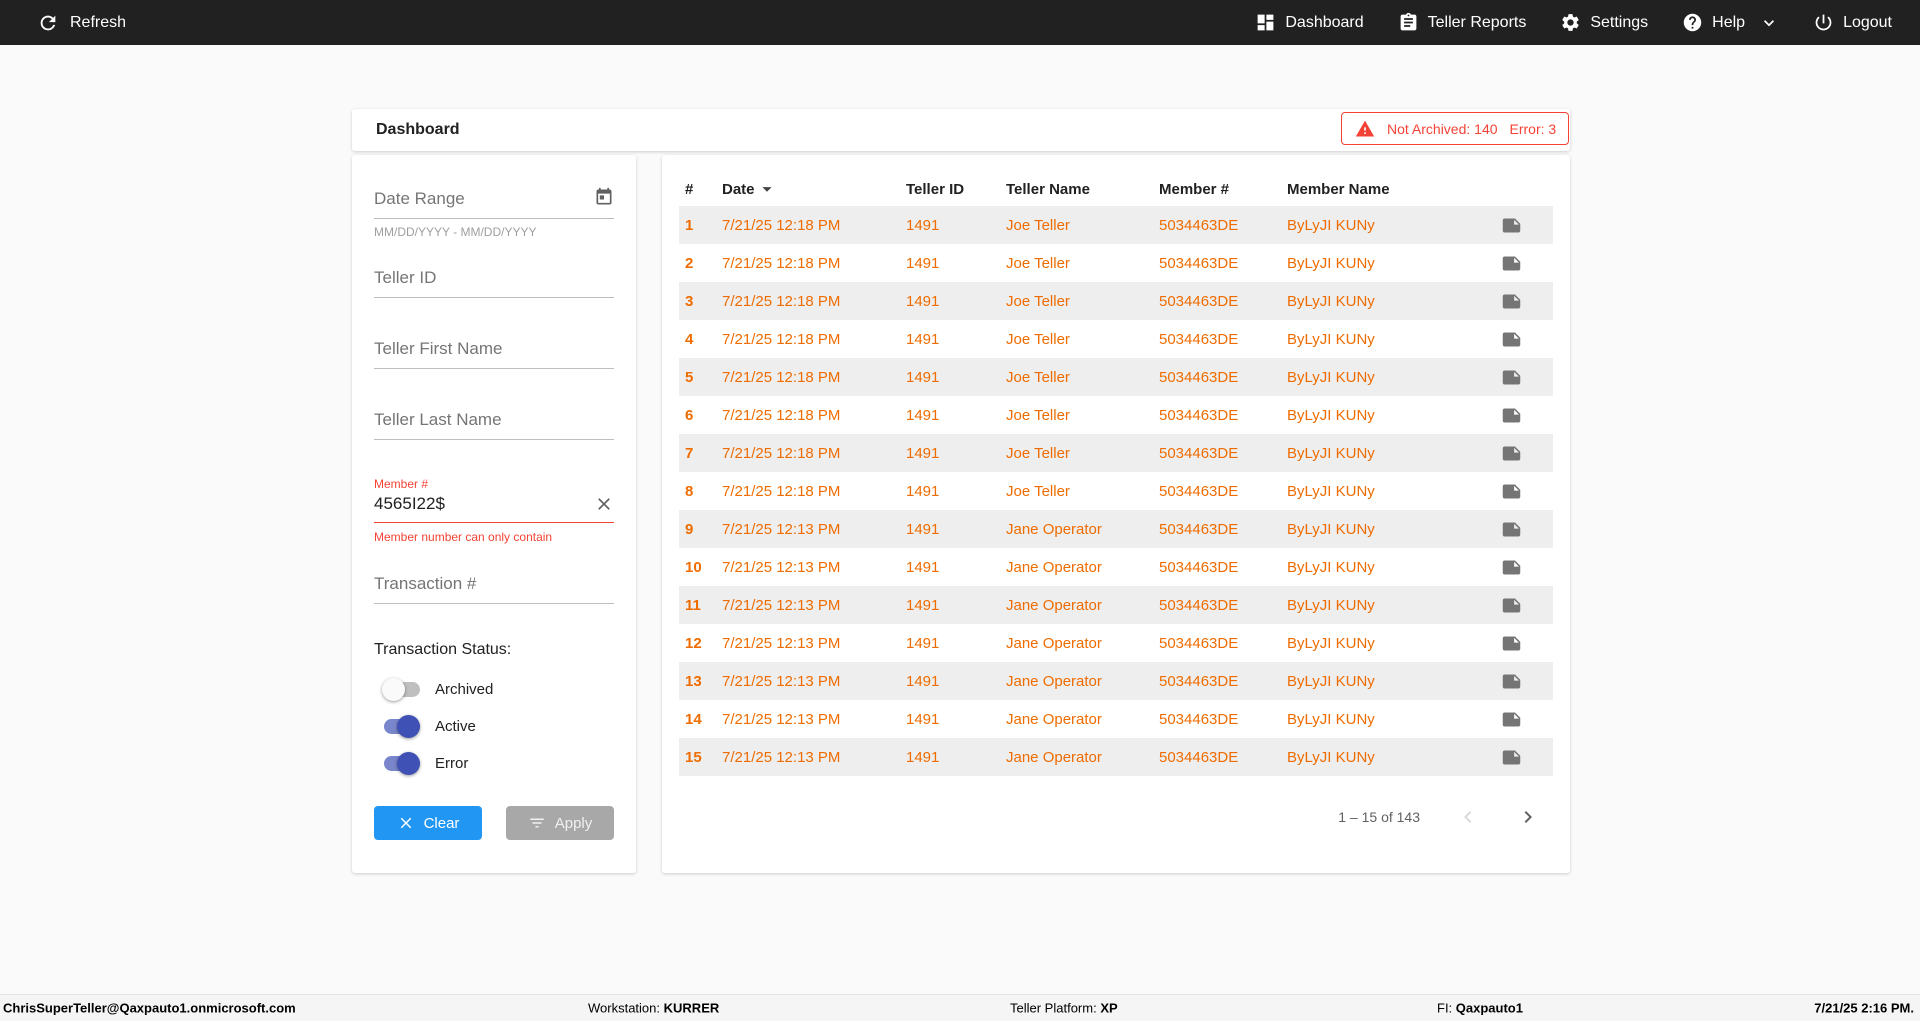 This screenshot has width=1920, height=1021. What do you see at coordinates (1324, 22) in the screenshot?
I see `nav-dashboard-label: Dashboard` at bounding box center [1324, 22].